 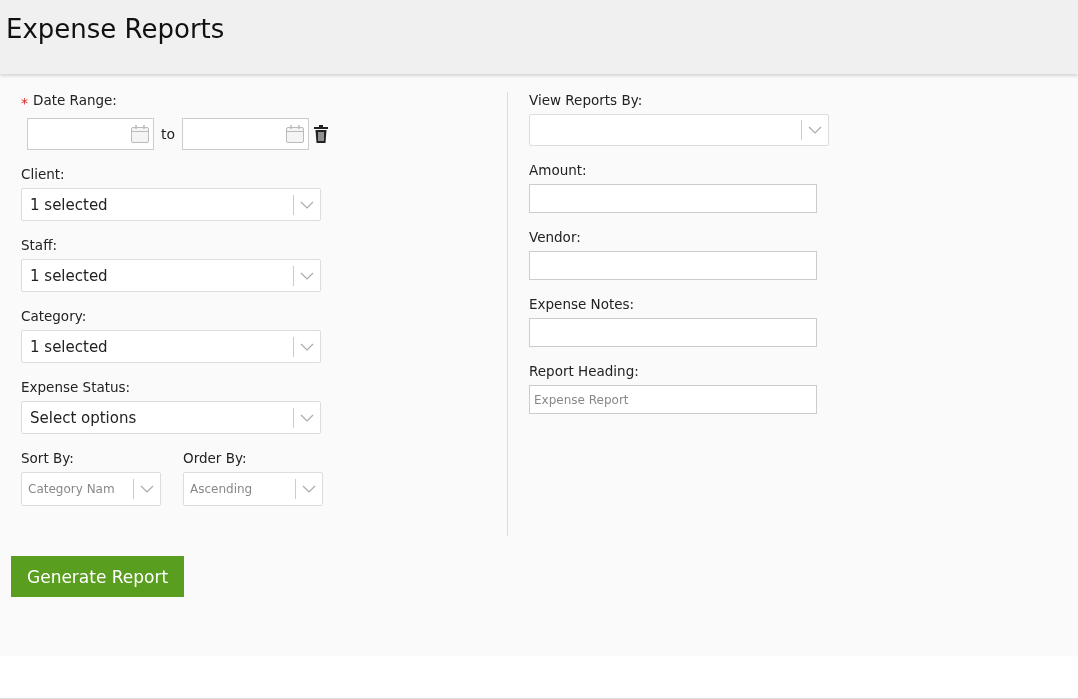 I want to click on text-field: Expense Report, so click(x=673, y=399).